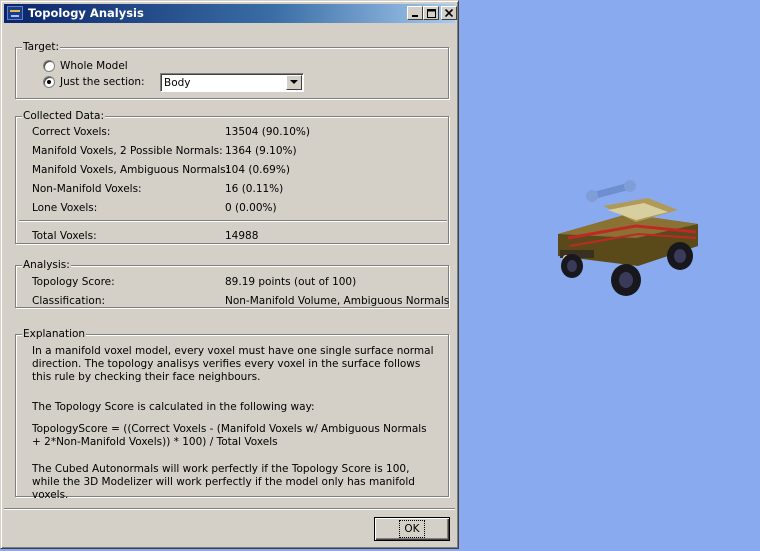 The height and width of the screenshot is (551, 760). What do you see at coordinates (232, 82) in the screenshot?
I see `section-select: Body` at bounding box center [232, 82].